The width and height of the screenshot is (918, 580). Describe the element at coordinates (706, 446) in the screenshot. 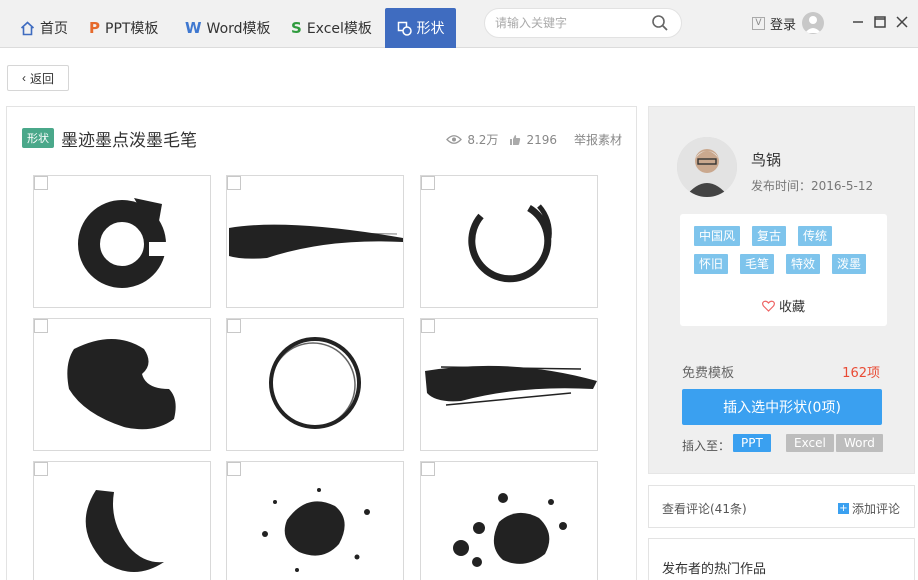

I see `insert-to-label: 插入至：` at that location.